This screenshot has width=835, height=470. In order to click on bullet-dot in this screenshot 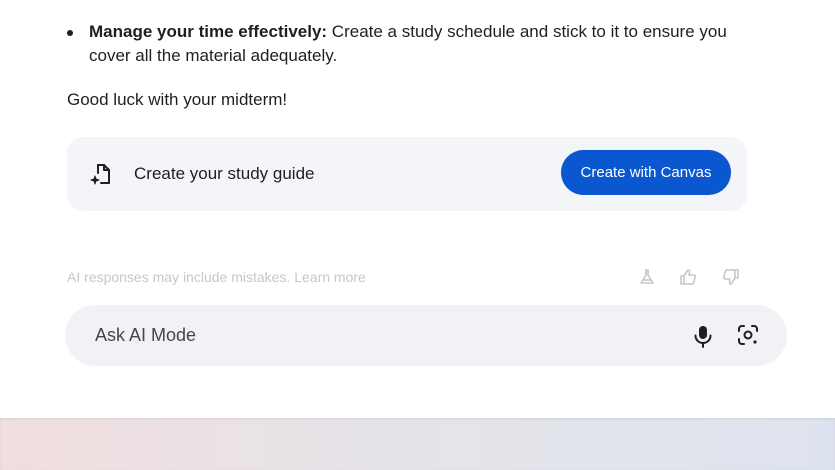, I will do `click(70, 33)`.